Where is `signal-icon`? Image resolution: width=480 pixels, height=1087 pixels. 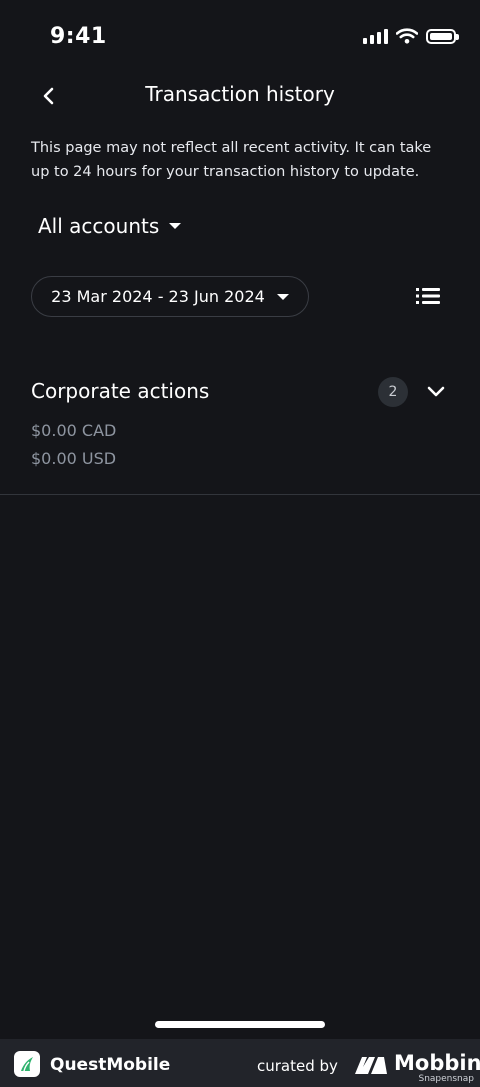 signal-icon is located at coordinates (375, 36).